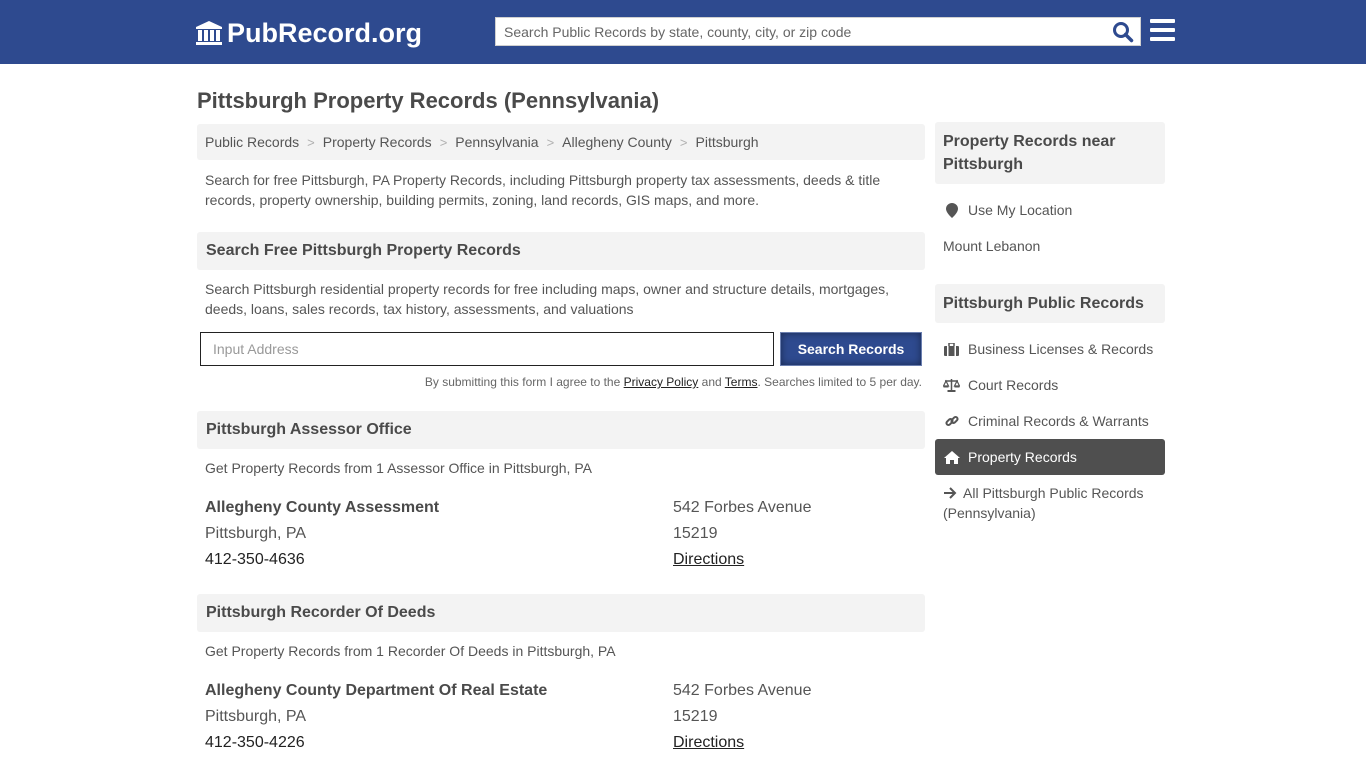  Describe the element at coordinates (561, 430) in the screenshot. I see `assessor-section-heading: Pittsburgh Assessor Office` at that location.